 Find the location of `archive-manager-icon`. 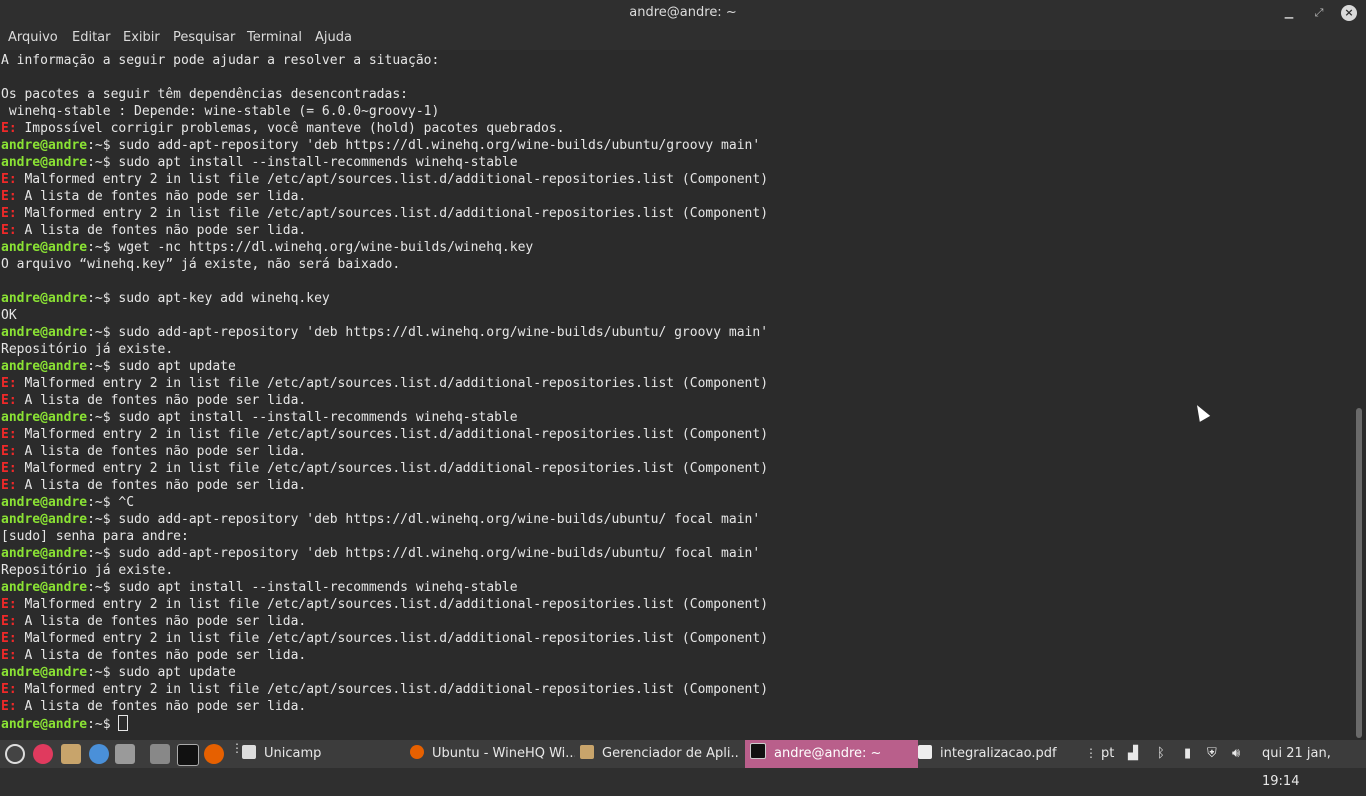

archive-manager-icon is located at coordinates (71, 754).